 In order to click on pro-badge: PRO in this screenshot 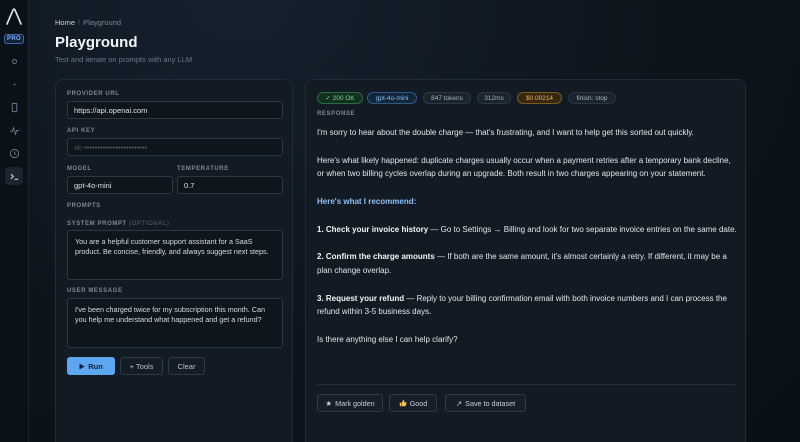, I will do `click(14, 39)`.